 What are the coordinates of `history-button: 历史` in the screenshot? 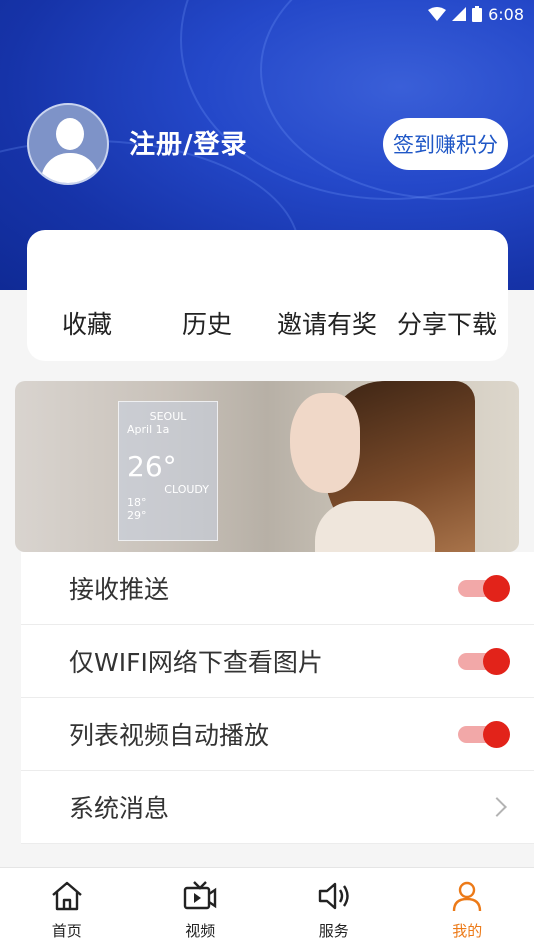 It's located at (207, 323).